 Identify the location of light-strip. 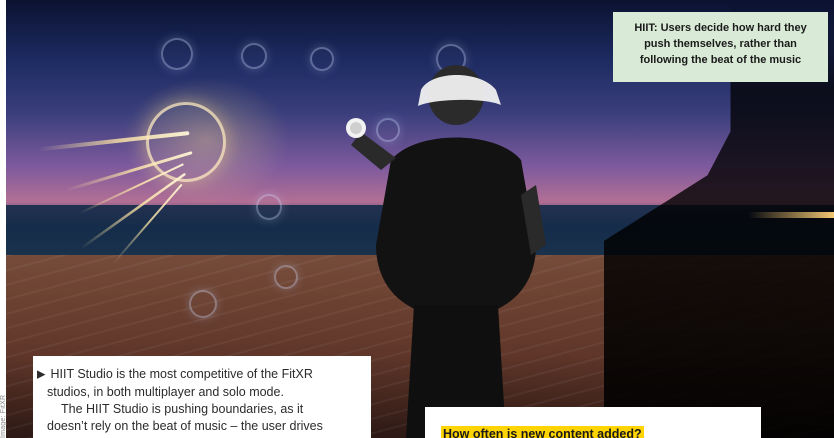
(791, 215).